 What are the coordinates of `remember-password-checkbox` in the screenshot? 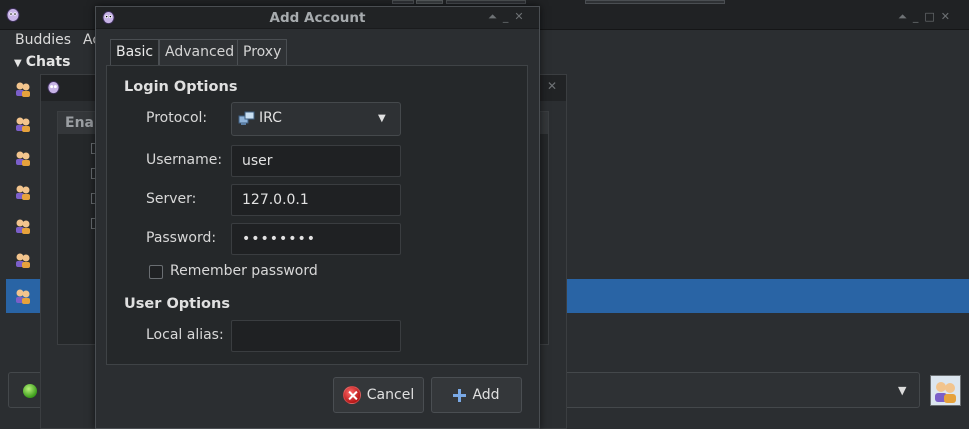 It's located at (156, 272).